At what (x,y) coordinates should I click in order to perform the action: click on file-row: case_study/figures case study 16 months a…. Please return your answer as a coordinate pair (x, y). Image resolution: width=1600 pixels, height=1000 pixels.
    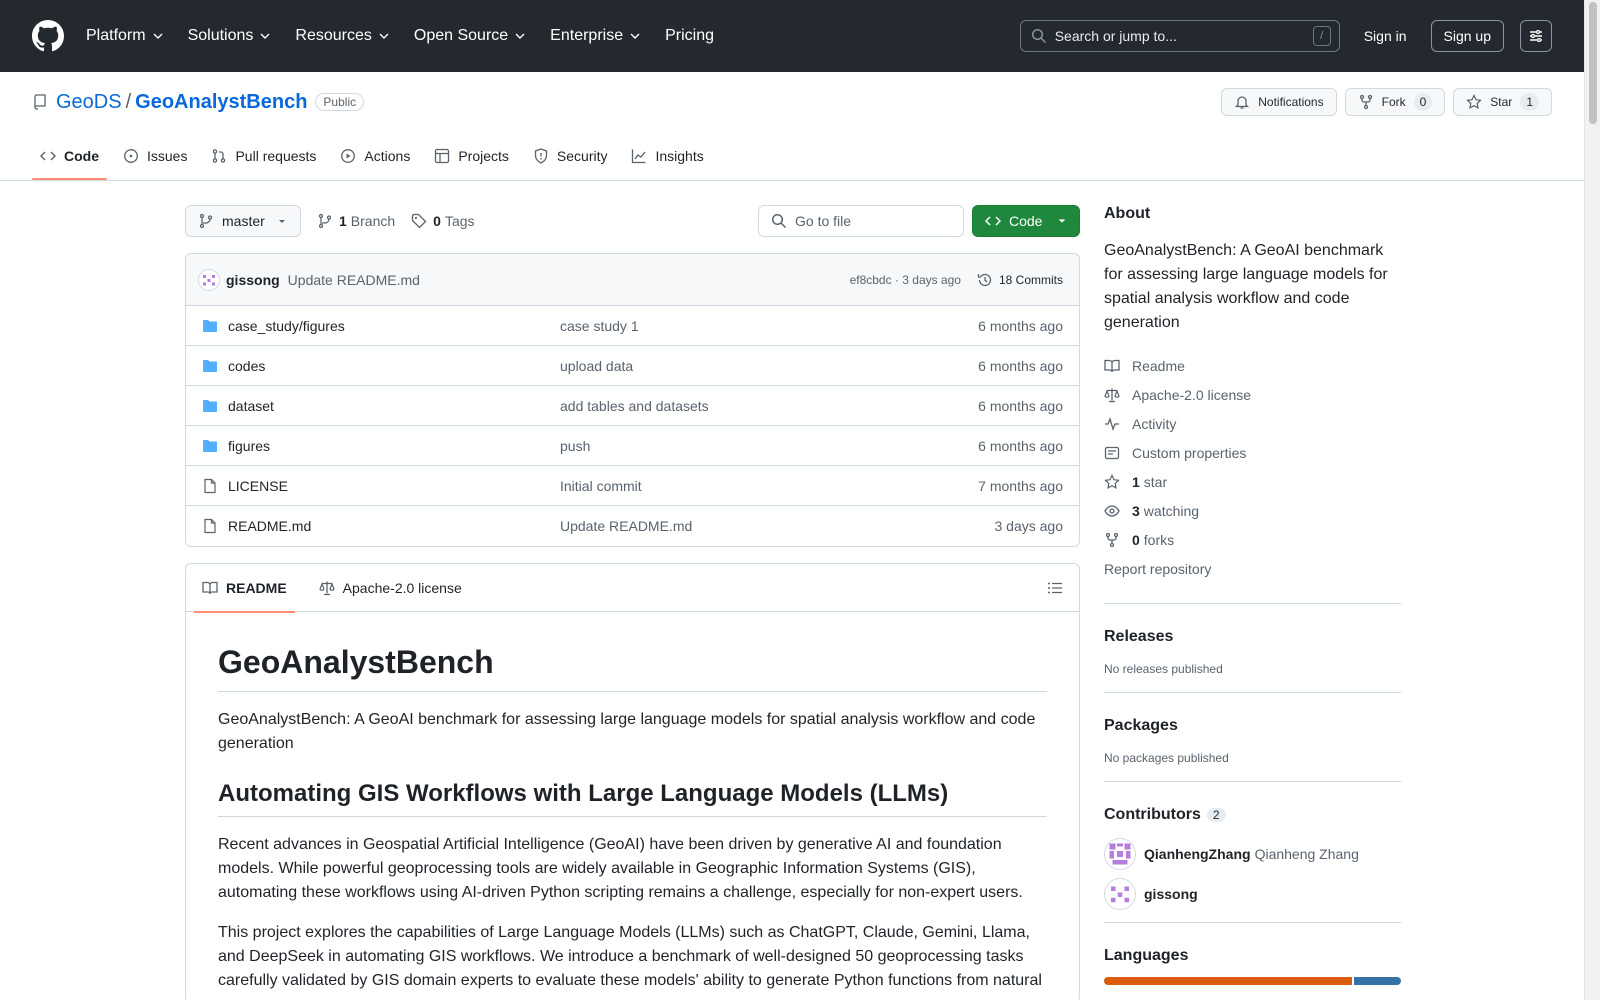
    Looking at the image, I should click on (632, 326).